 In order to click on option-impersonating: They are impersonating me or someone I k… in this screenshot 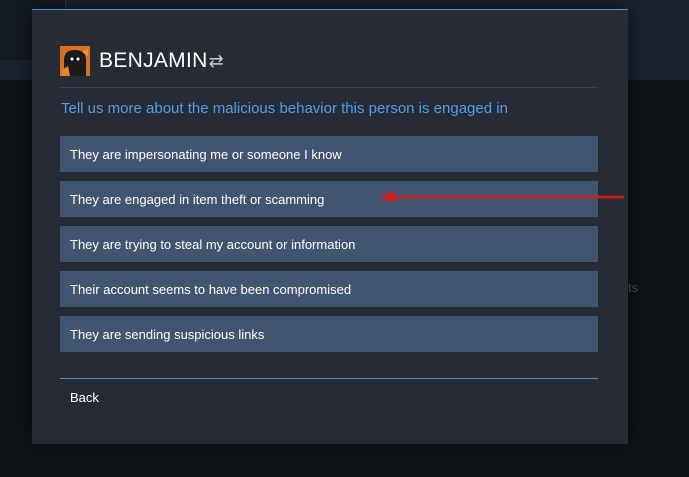, I will do `click(329, 154)`.